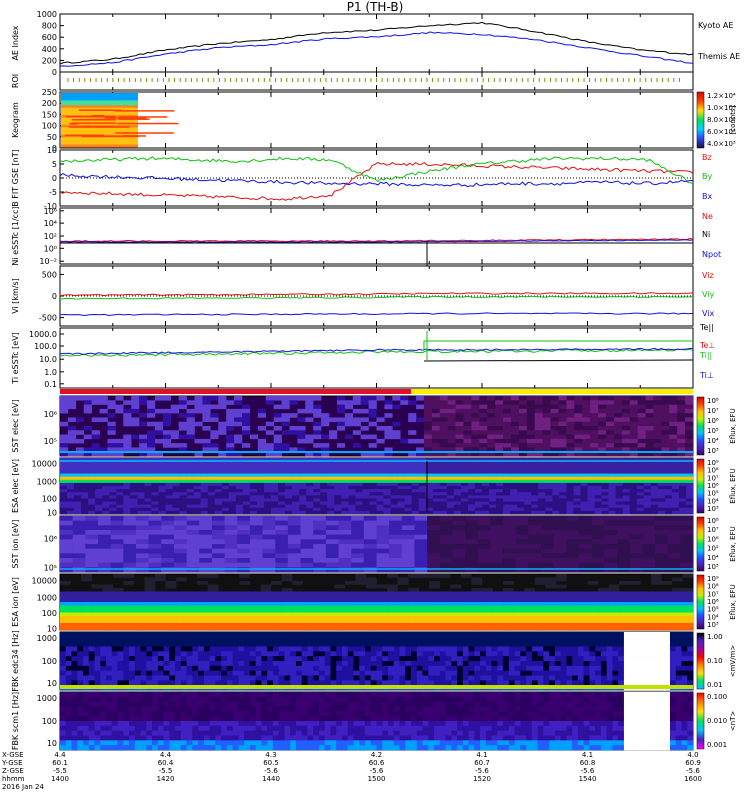 The height and width of the screenshot is (800, 750). I want to click on esa_i-colorbar-label: Eflux, EFU, so click(733, 601).